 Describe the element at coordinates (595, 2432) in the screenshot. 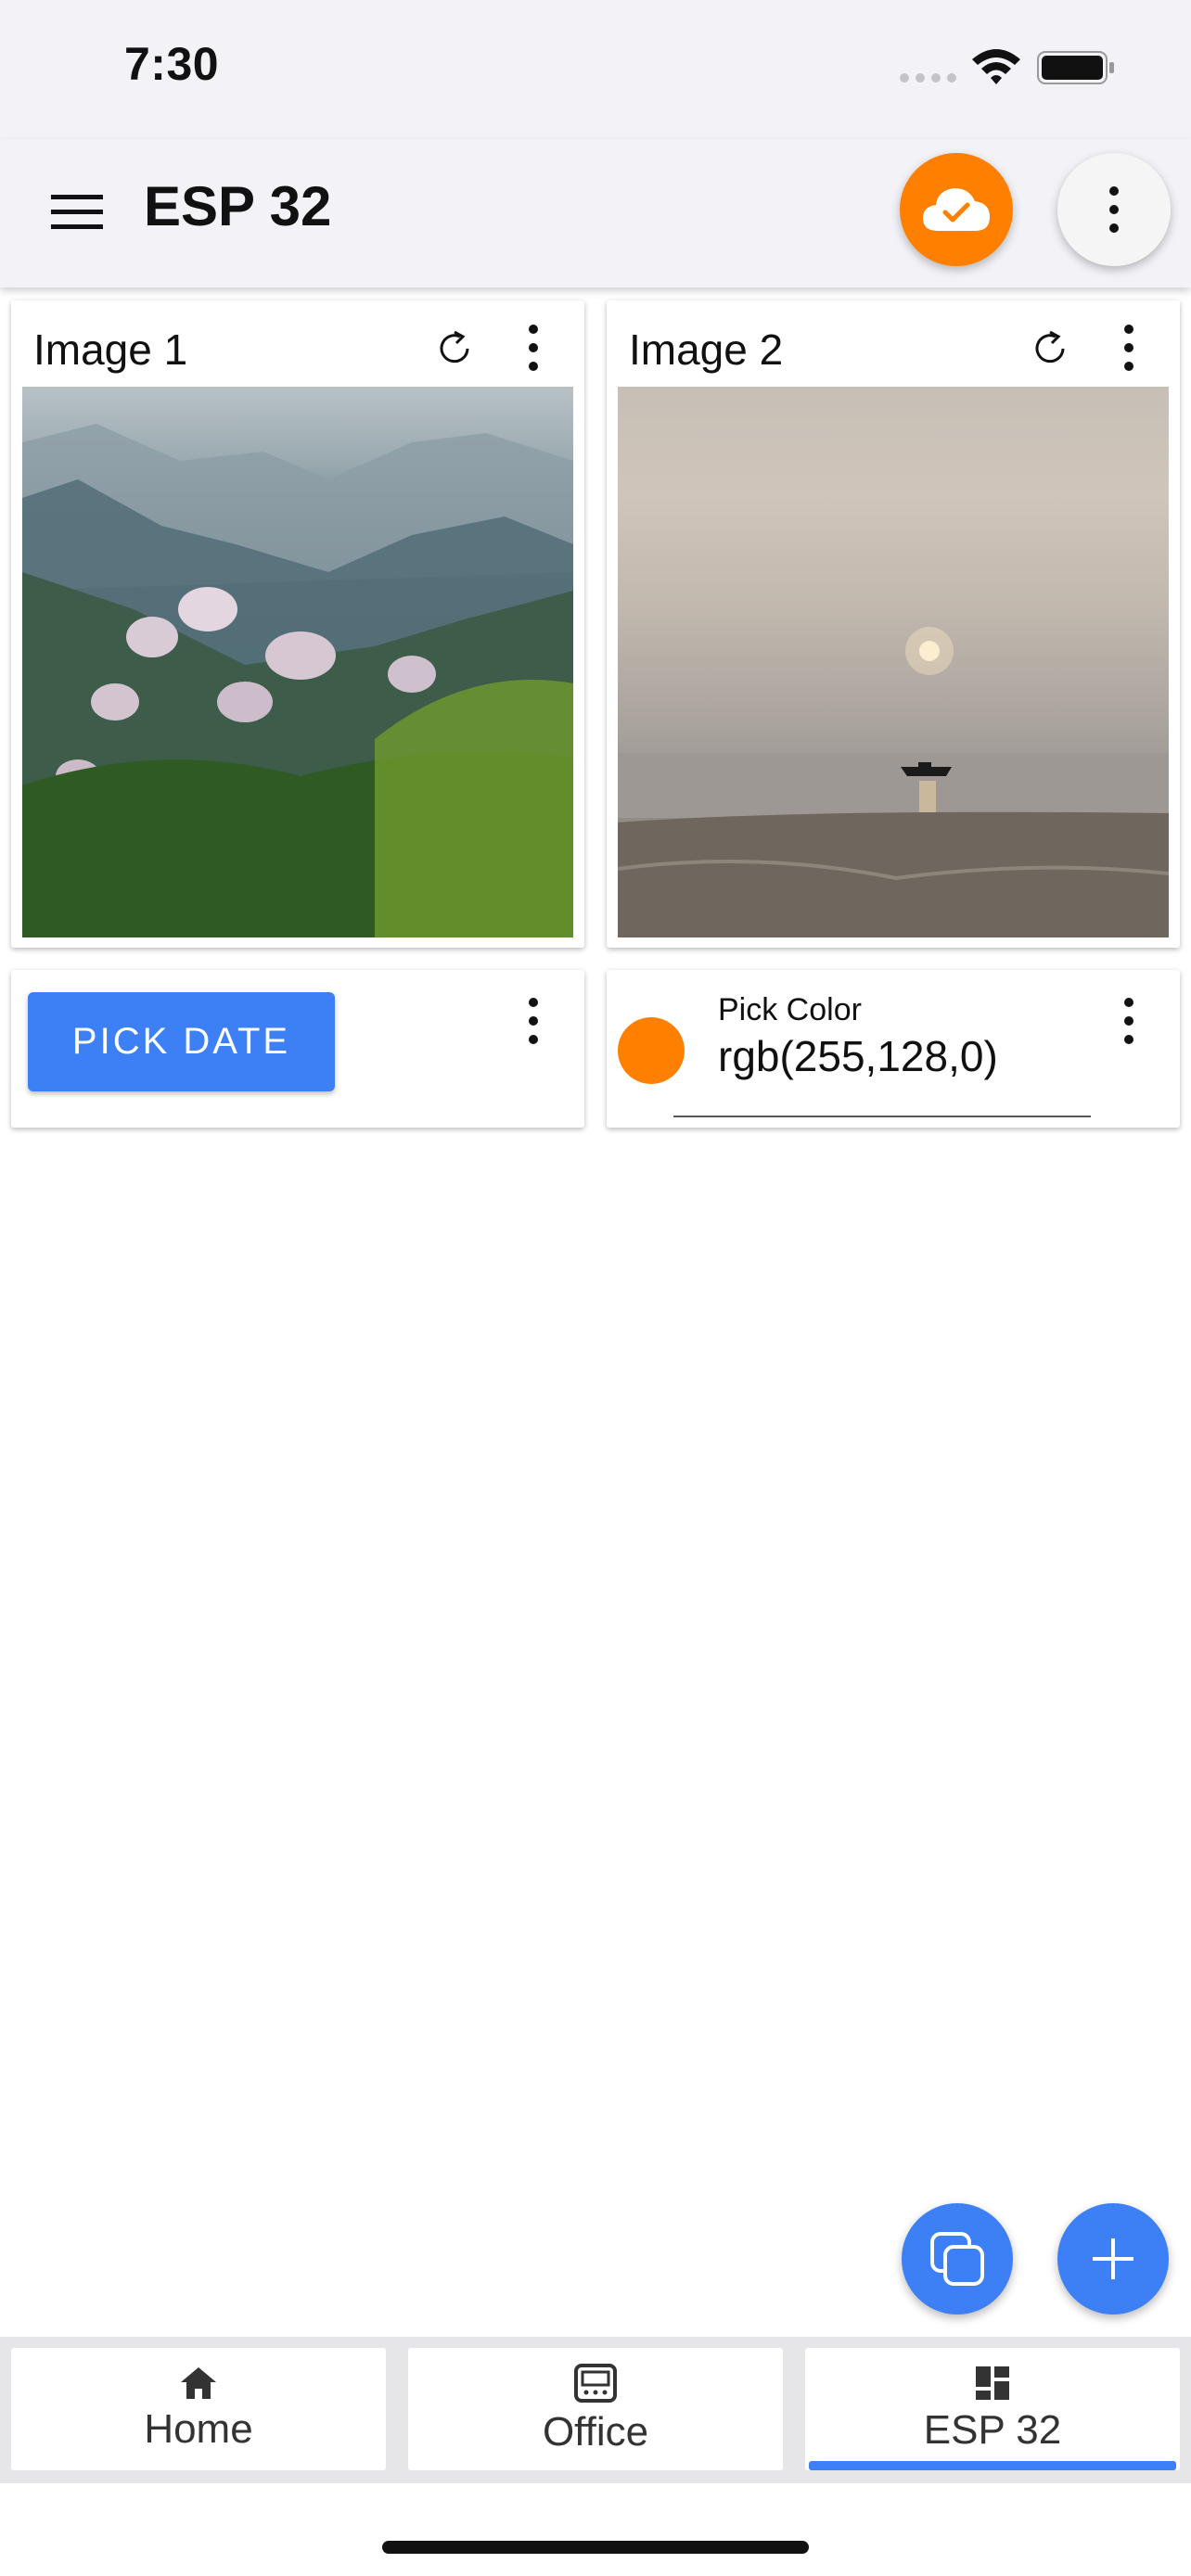

I see `tab-office-label: Office` at that location.